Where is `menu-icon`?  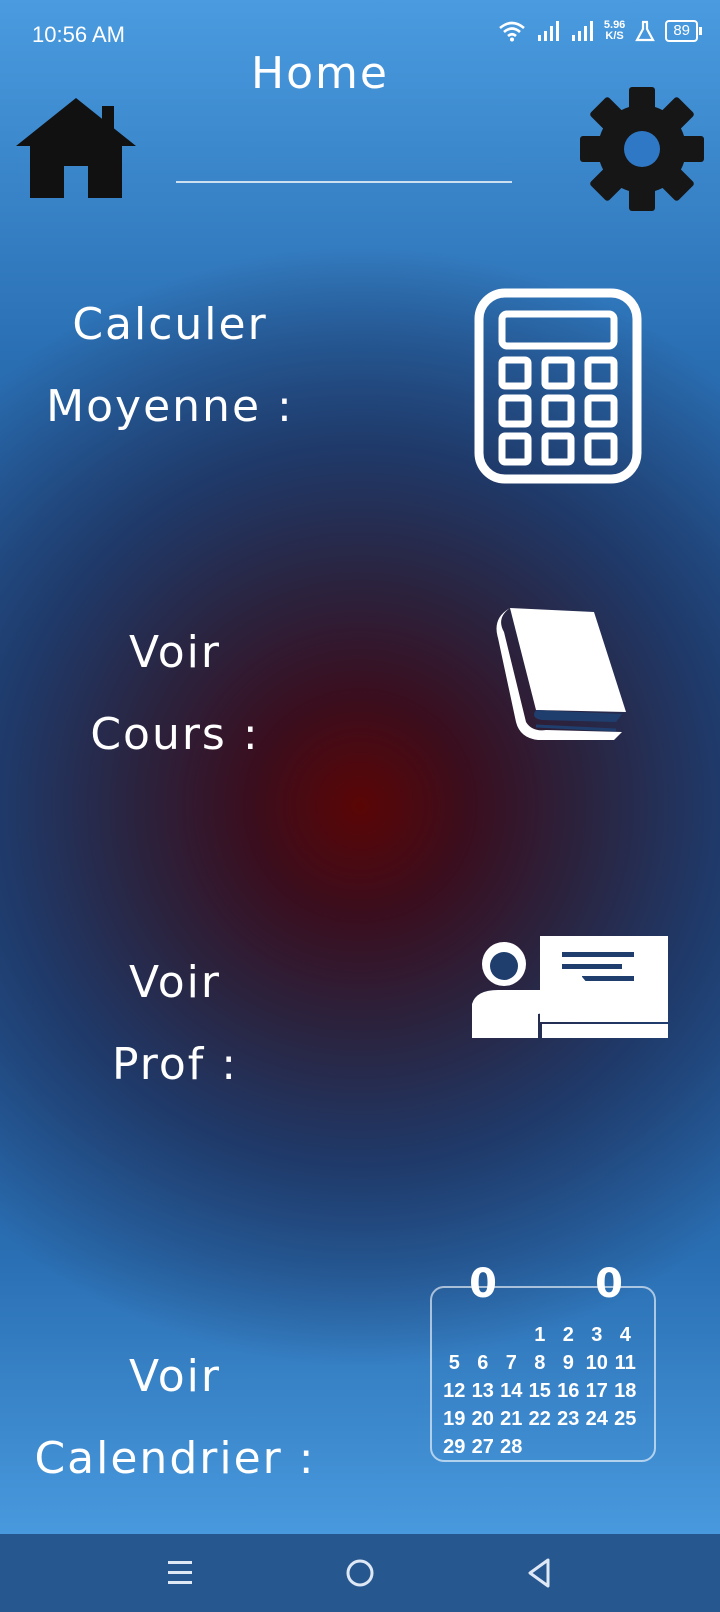 menu-icon is located at coordinates (180, 1573).